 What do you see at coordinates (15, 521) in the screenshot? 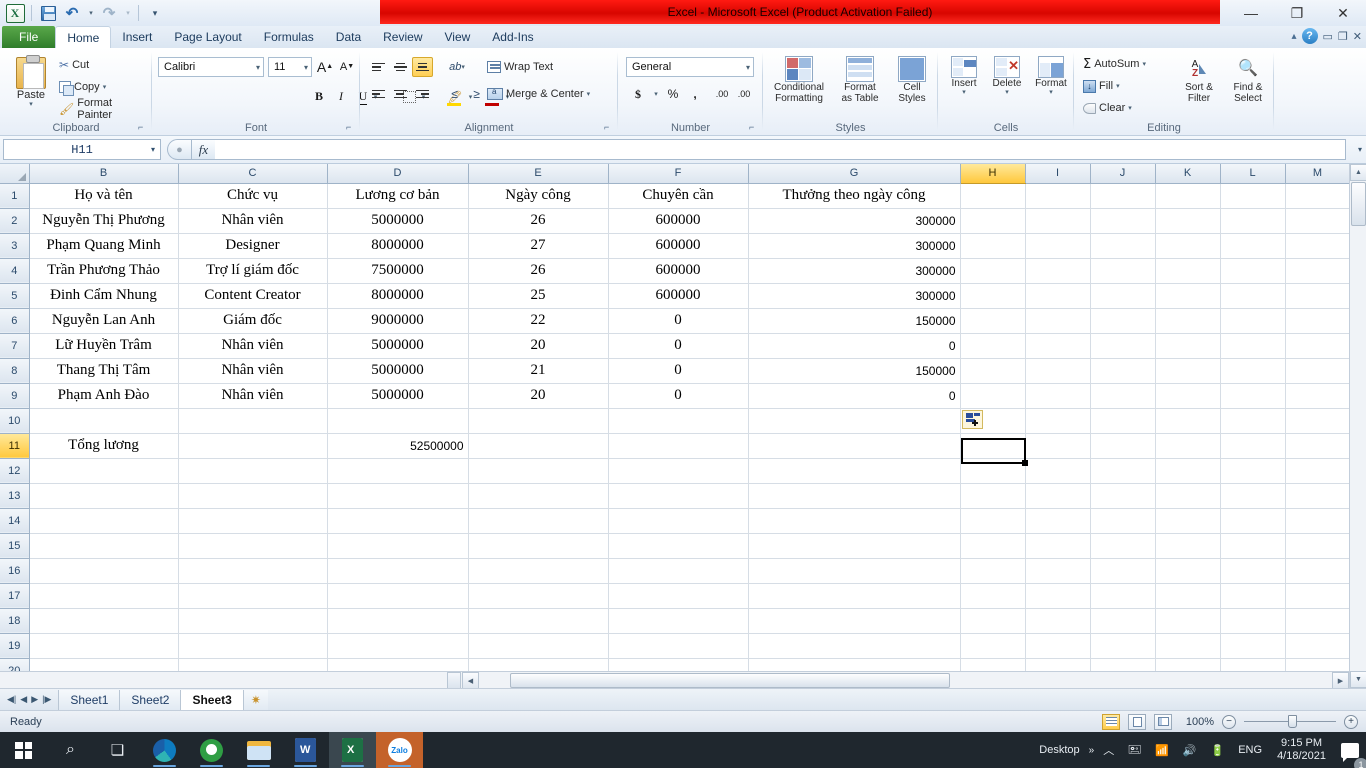
I see `row-header-14: 14` at bounding box center [15, 521].